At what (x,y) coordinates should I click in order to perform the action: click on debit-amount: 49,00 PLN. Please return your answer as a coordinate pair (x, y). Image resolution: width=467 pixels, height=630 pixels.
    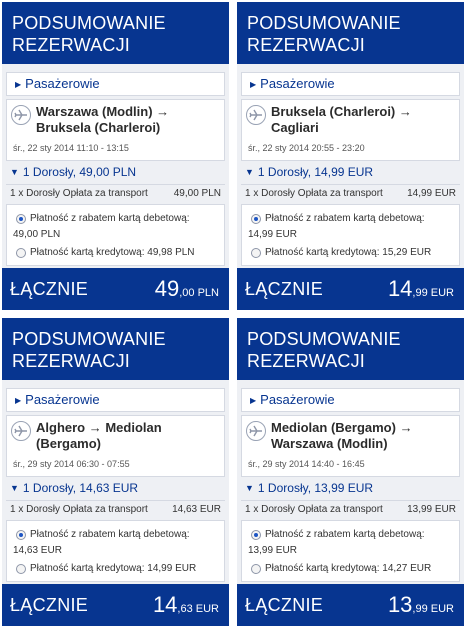
    Looking at the image, I should click on (37, 234).